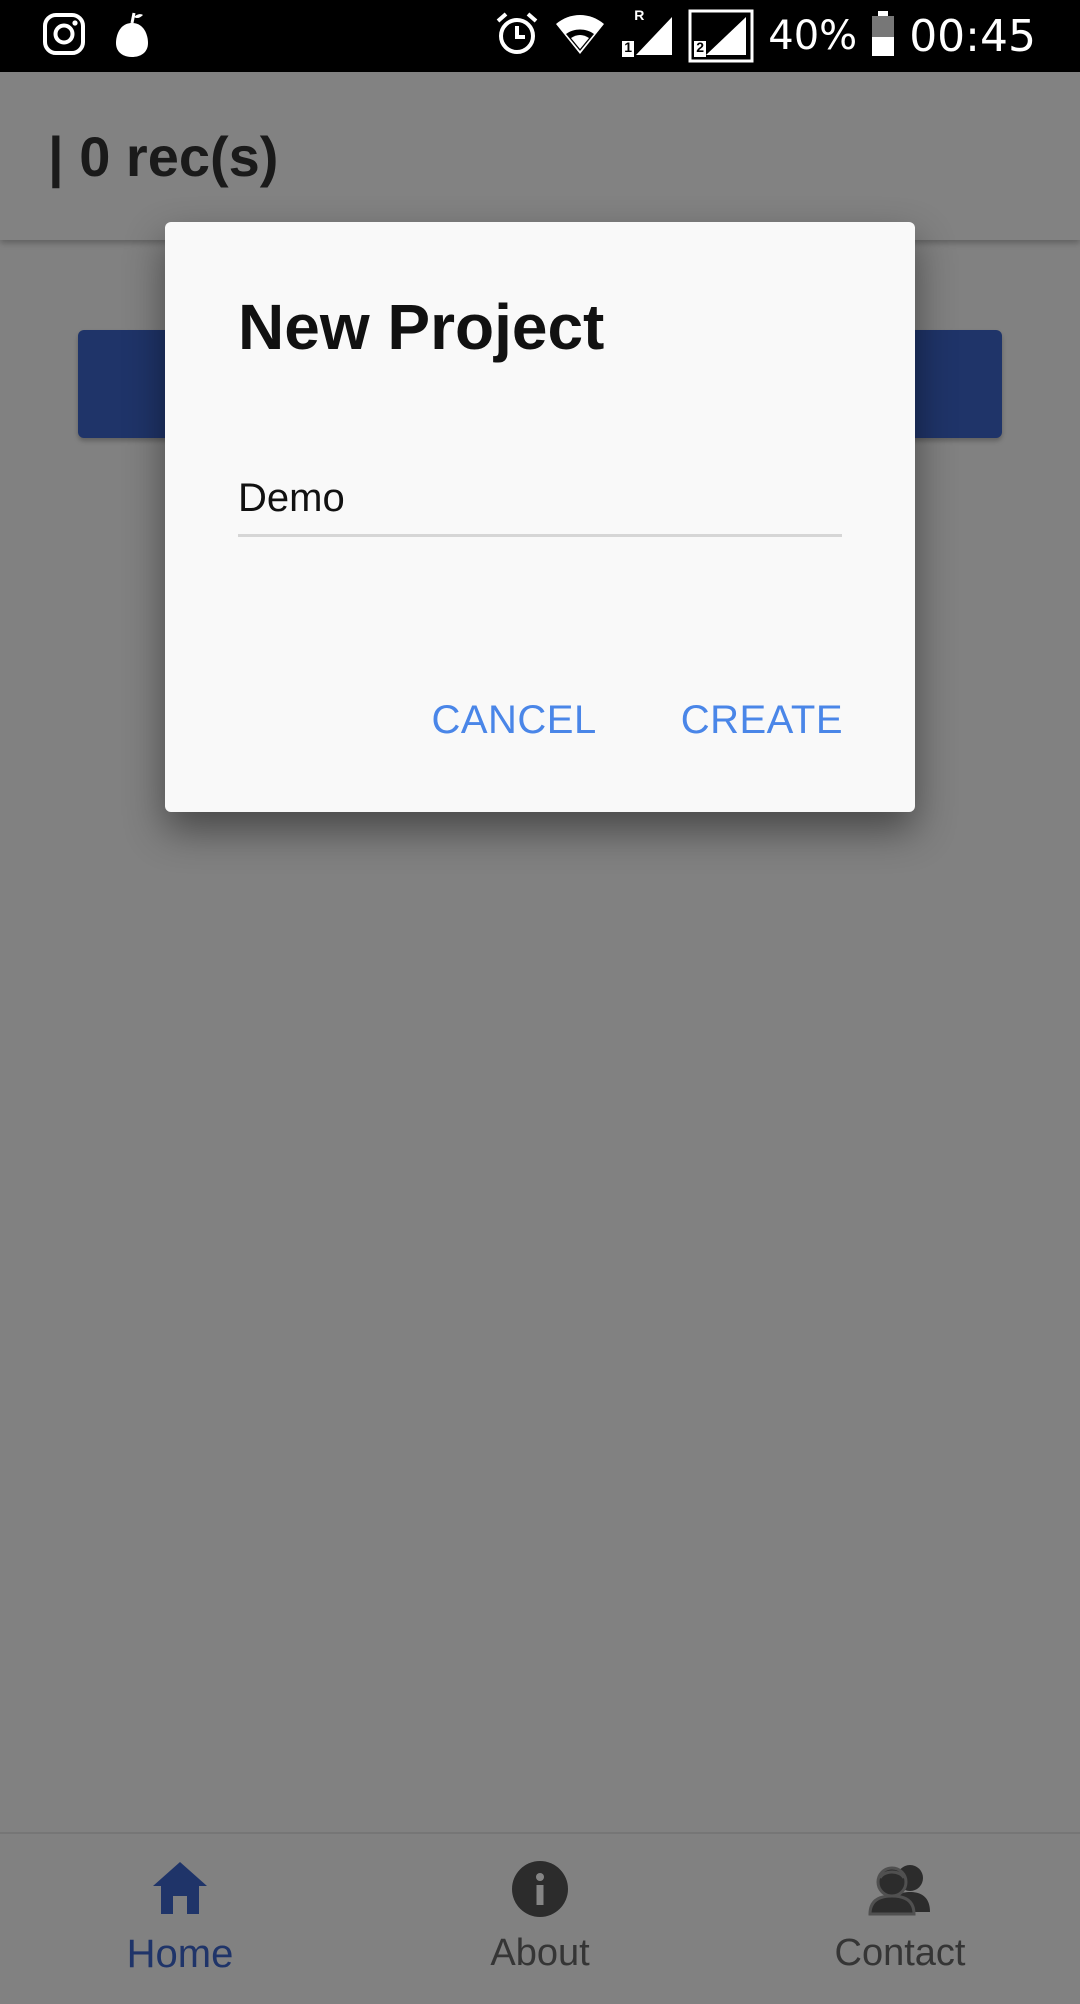  I want to click on dialog-title: New Project, so click(421, 327).